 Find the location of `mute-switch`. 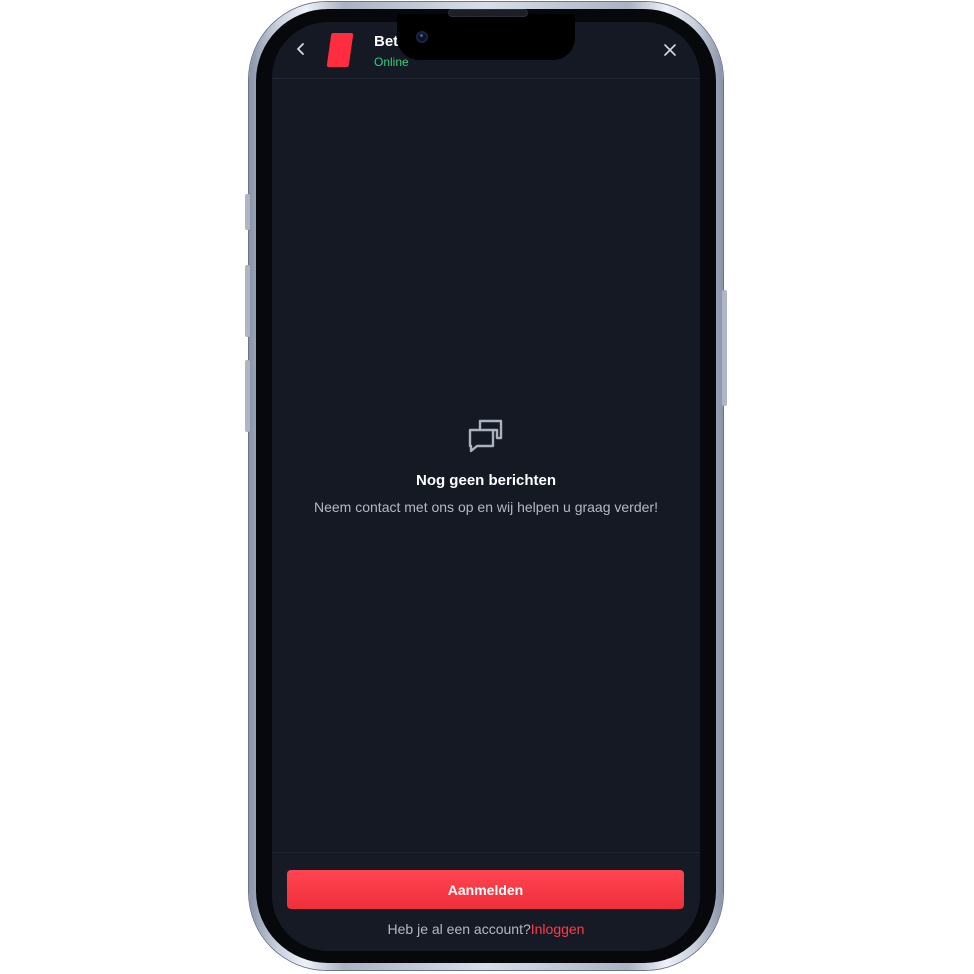

mute-switch is located at coordinates (247, 212).